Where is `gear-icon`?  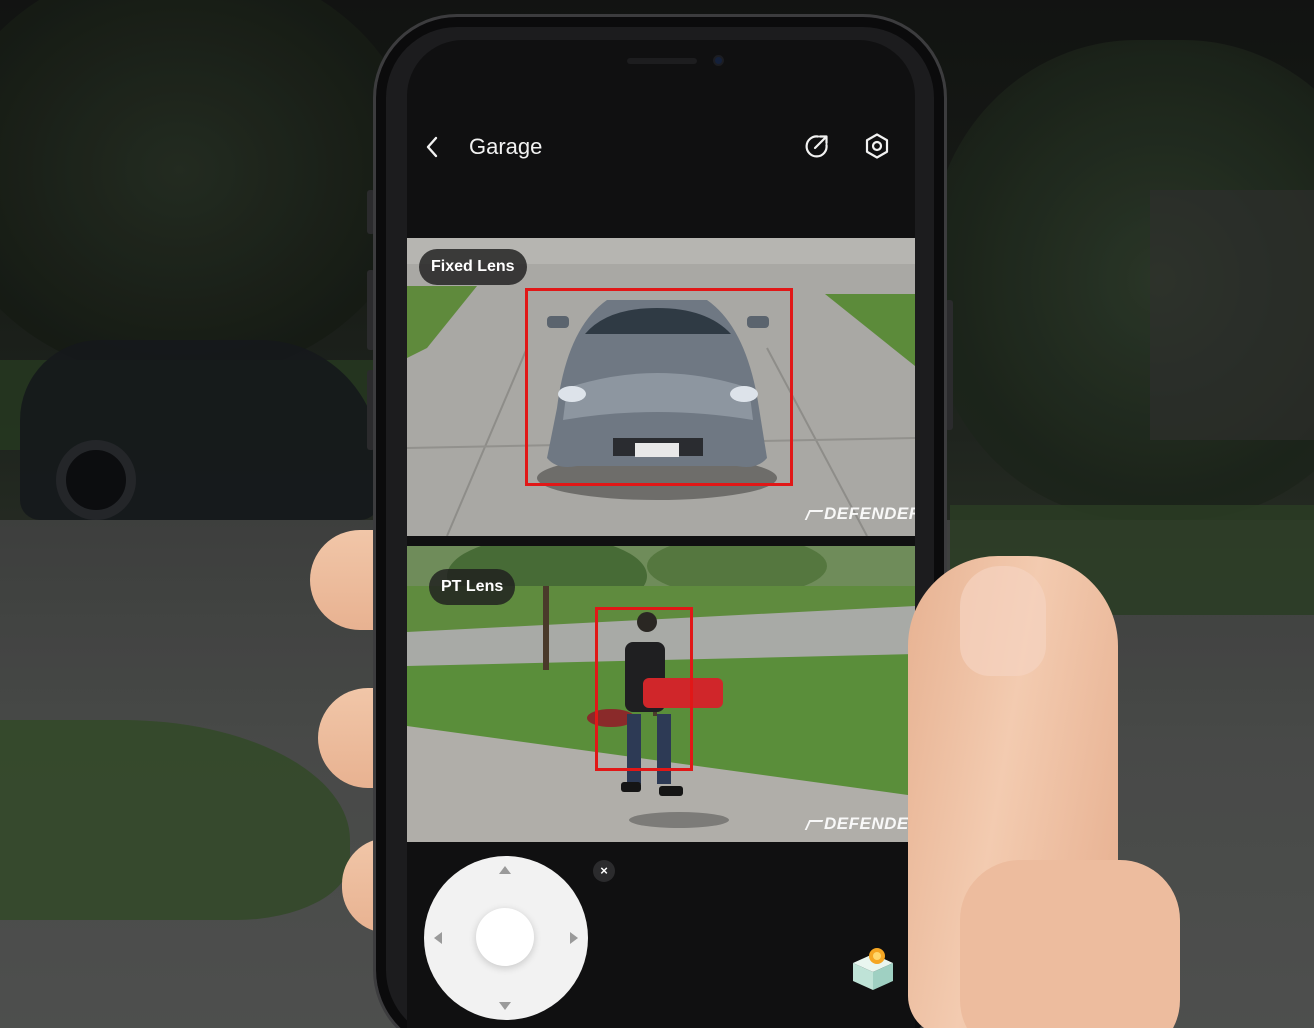
gear-icon is located at coordinates (877, 146).